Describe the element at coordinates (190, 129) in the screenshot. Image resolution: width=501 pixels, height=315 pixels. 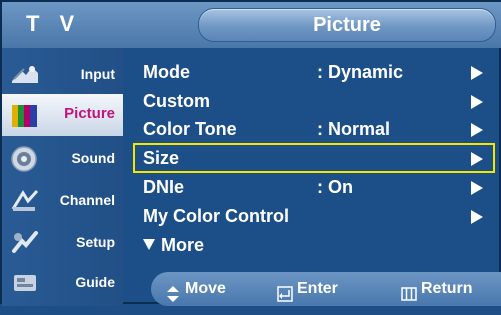
I see `row-name: Color Tone` at that location.